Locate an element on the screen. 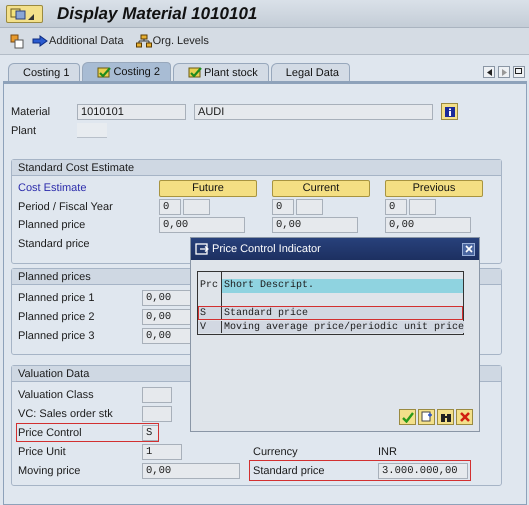 The image size is (529, 505). table-cell: Moving average price/periodic unit price is located at coordinates (343, 327).